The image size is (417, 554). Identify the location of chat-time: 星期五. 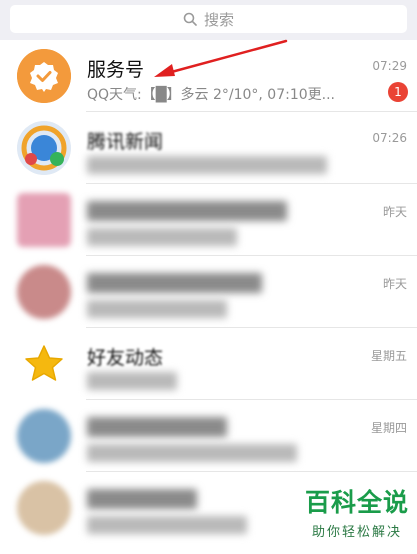
(388, 356).